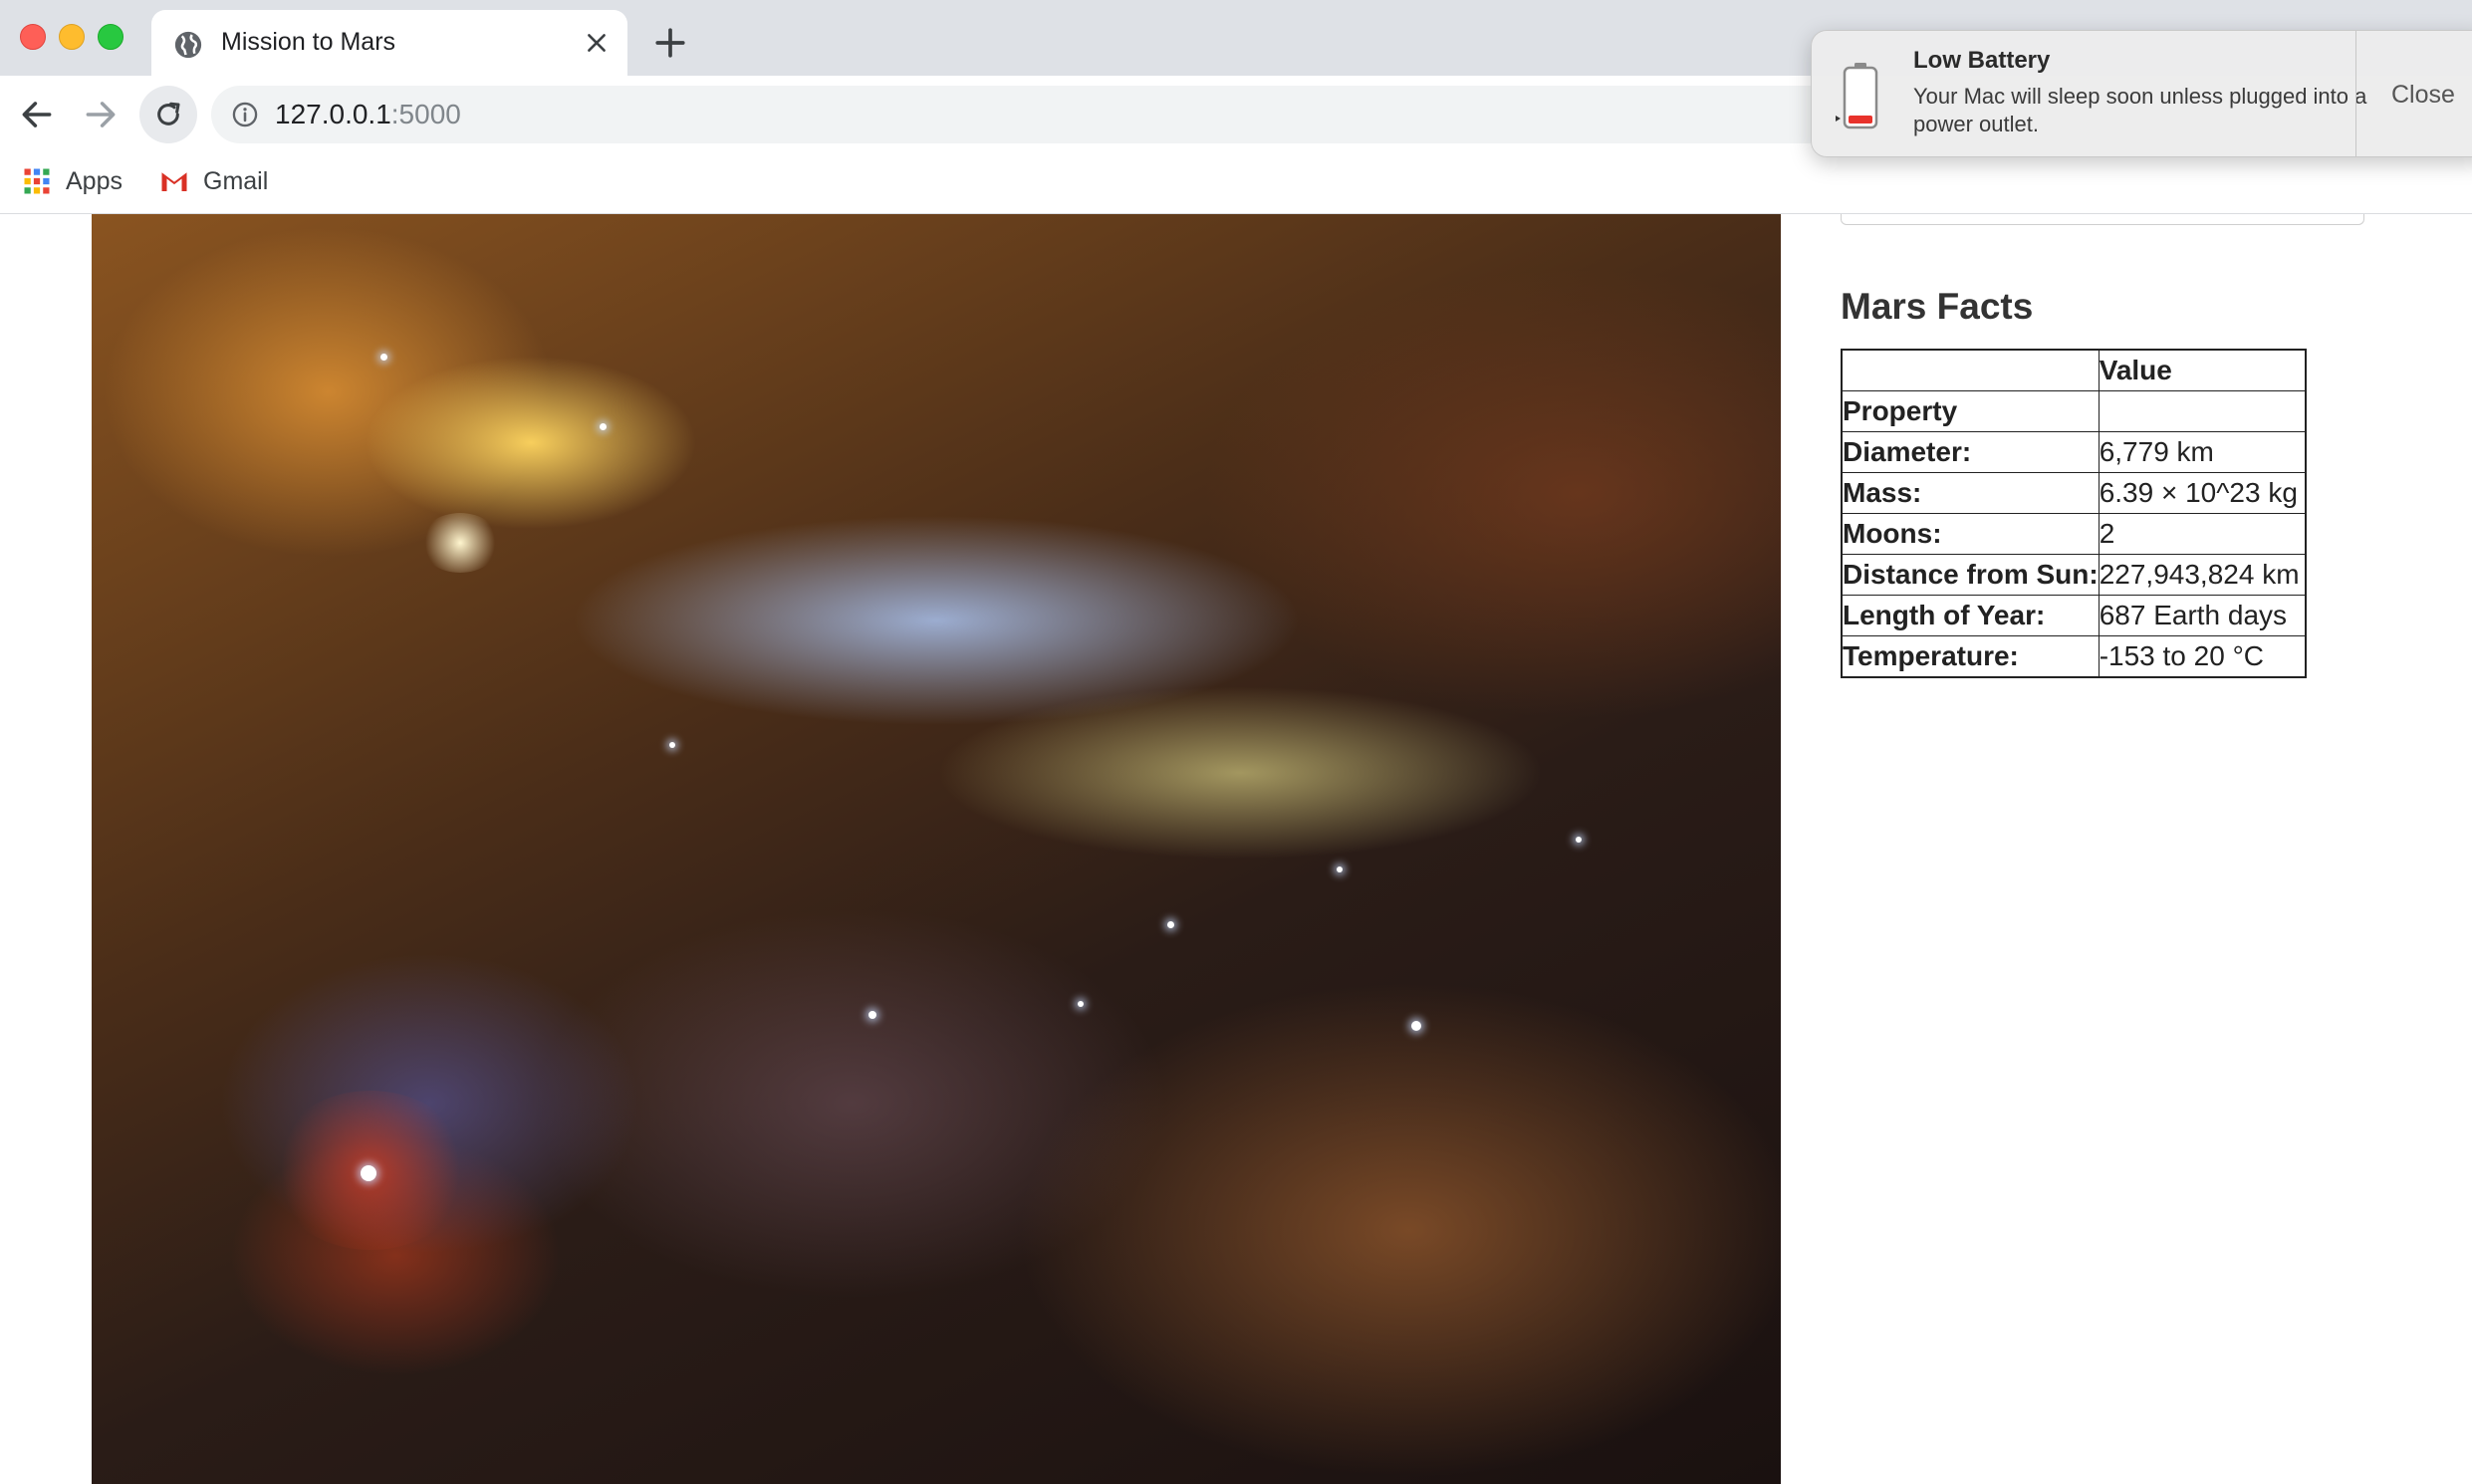 This screenshot has width=2472, height=1484. Describe the element at coordinates (1970, 534) in the screenshot. I see `property-cell: Moons:` at that location.